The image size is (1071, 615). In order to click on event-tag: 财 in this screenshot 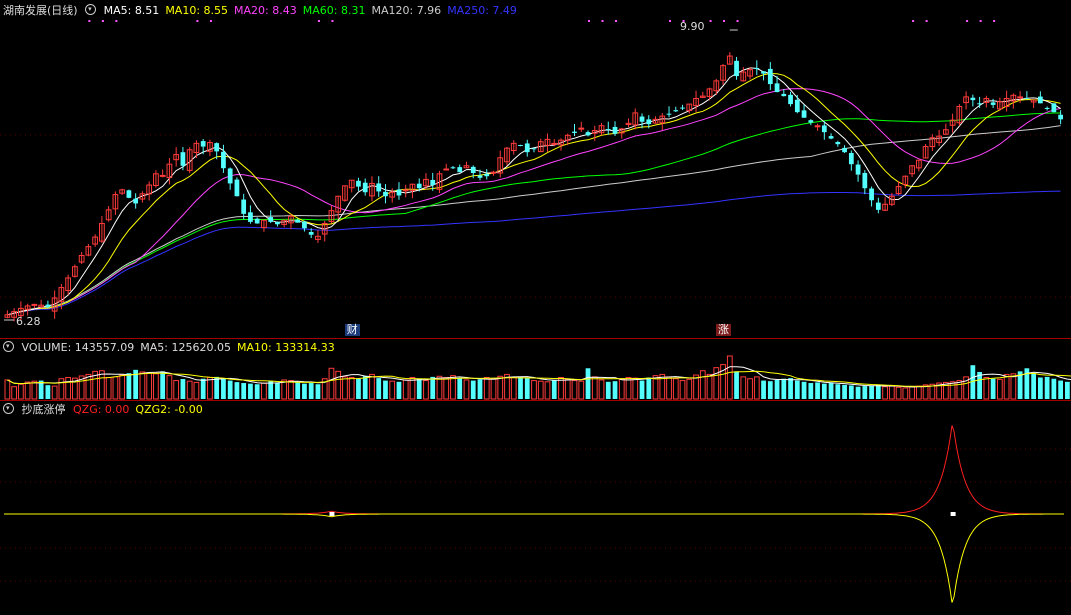, I will do `click(352, 330)`.